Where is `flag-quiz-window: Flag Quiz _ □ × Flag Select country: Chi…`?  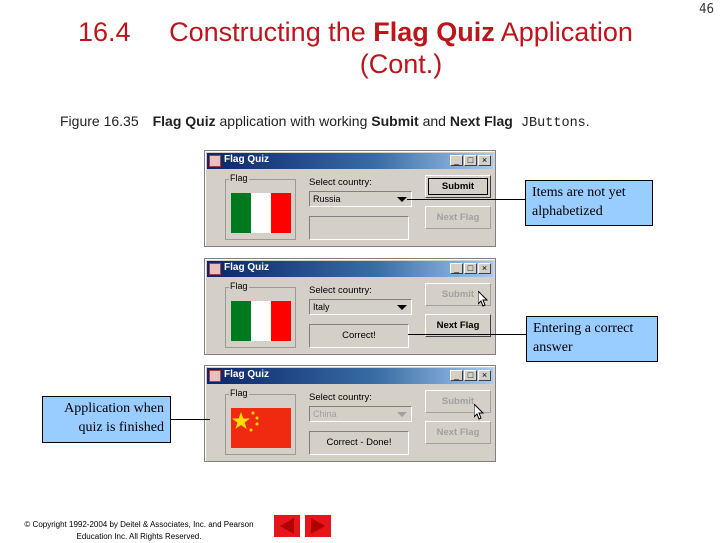 flag-quiz-window: Flag Quiz _ □ × Flag Select country: Chi… is located at coordinates (350, 413).